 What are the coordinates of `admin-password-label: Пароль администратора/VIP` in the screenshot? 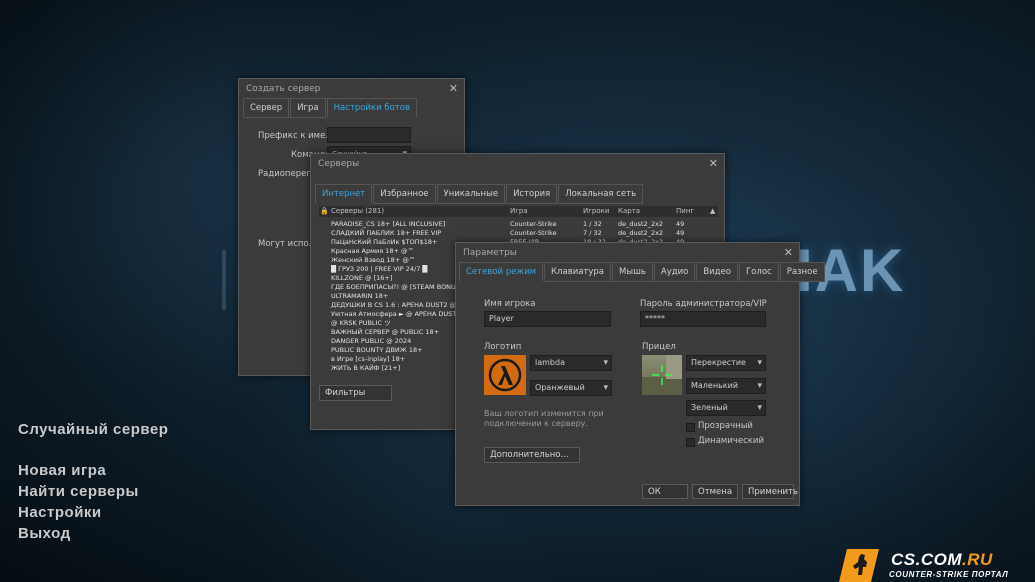 It's located at (703, 304).